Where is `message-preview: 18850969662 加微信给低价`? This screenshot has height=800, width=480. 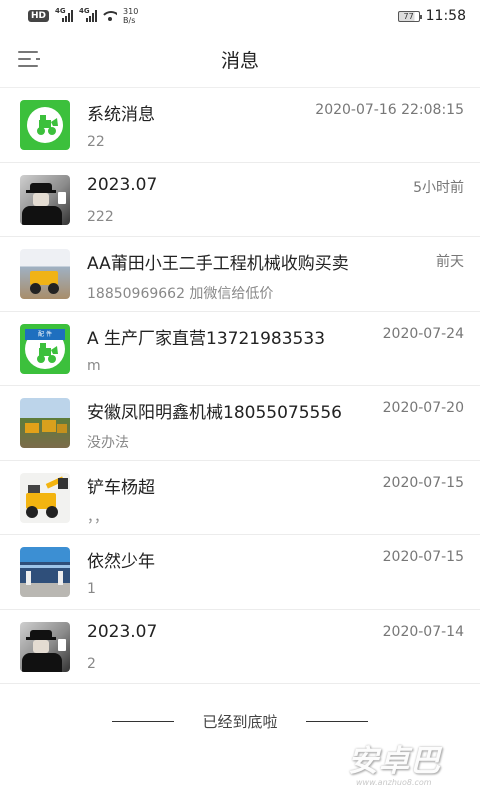
message-preview: 18850969662 加微信给低价 is located at coordinates (180, 294).